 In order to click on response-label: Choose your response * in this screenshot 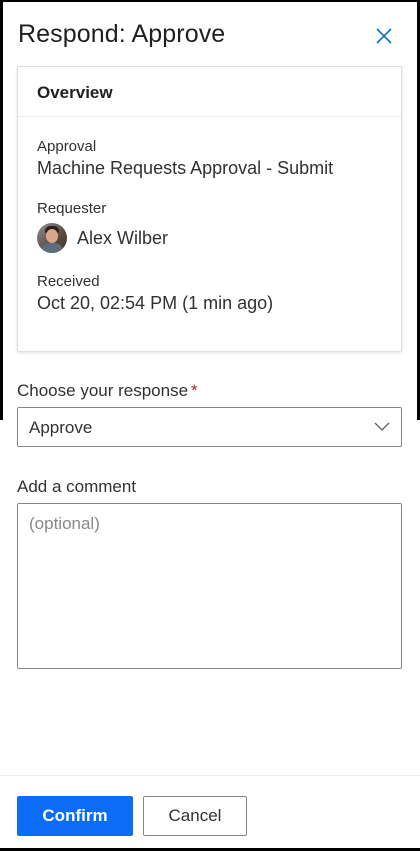, I will do `click(107, 391)`.